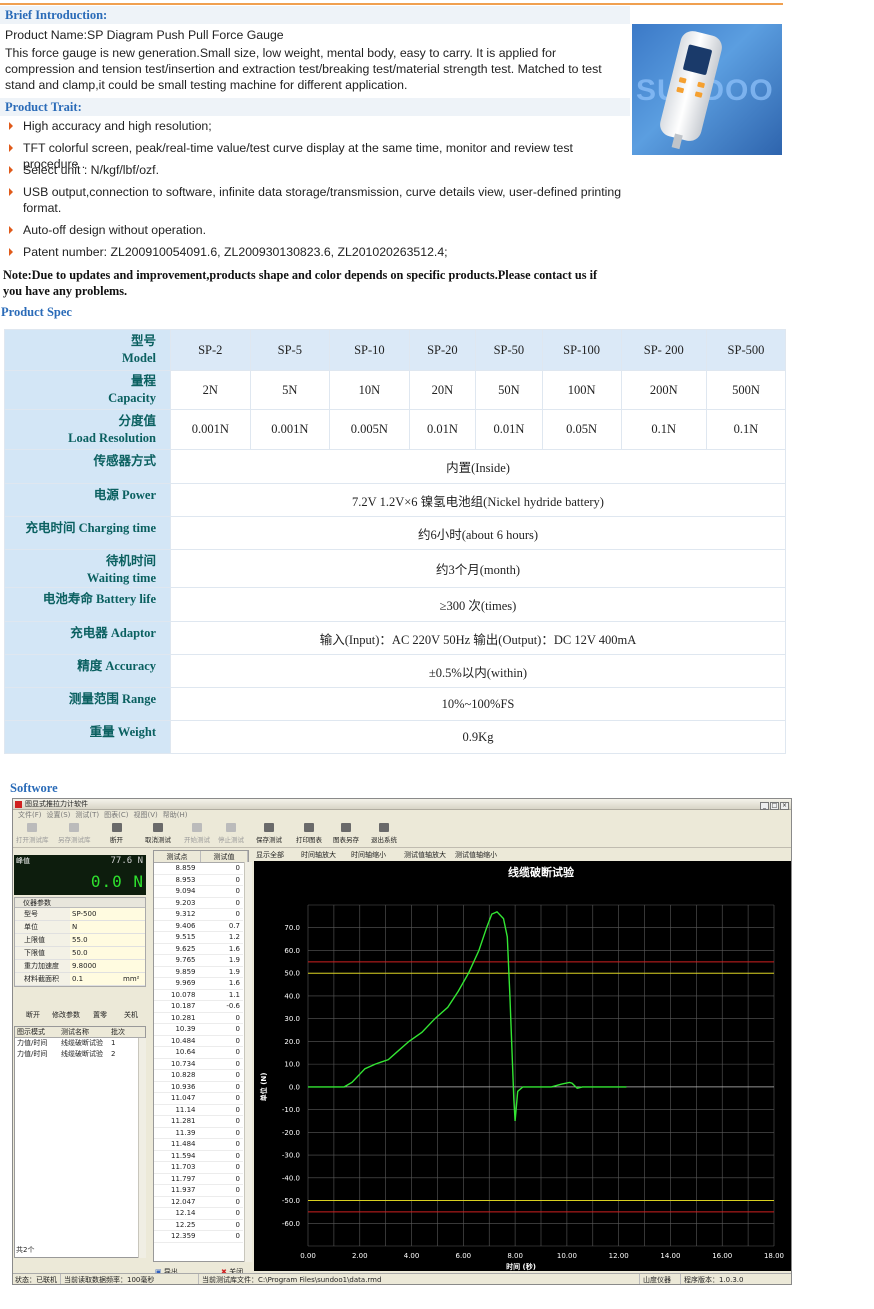 The height and width of the screenshot is (1309, 874). What do you see at coordinates (80, 1043) in the screenshot?
I see `file-row: 力值/时间 线缆破断试验 1` at bounding box center [80, 1043].